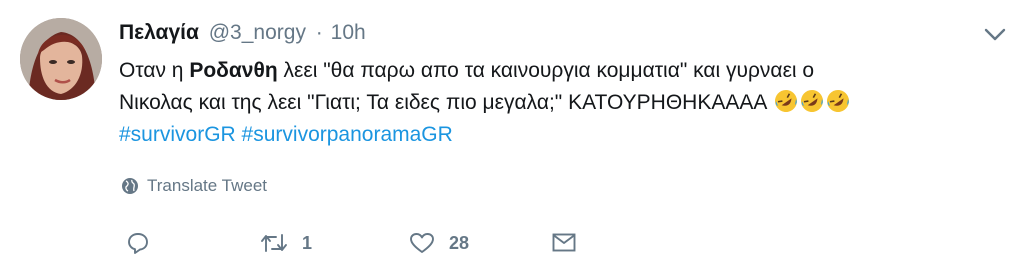 This screenshot has height=267, width=1024. Describe the element at coordinates (233, 70) in the screenshot. I see `mention-bold: Ροδανθη` at that location.